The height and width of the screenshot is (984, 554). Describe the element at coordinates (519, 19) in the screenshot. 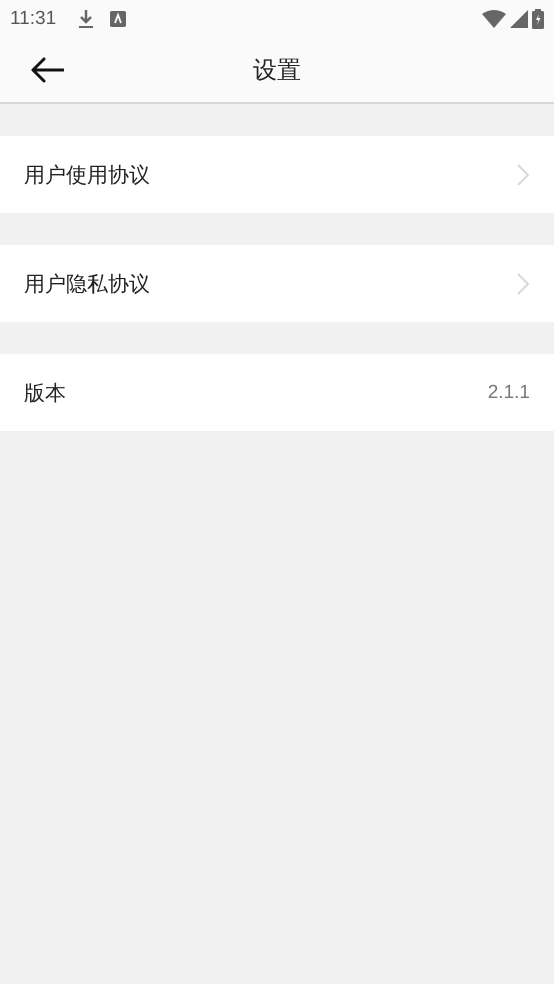

I see `signal-icon` at that location.